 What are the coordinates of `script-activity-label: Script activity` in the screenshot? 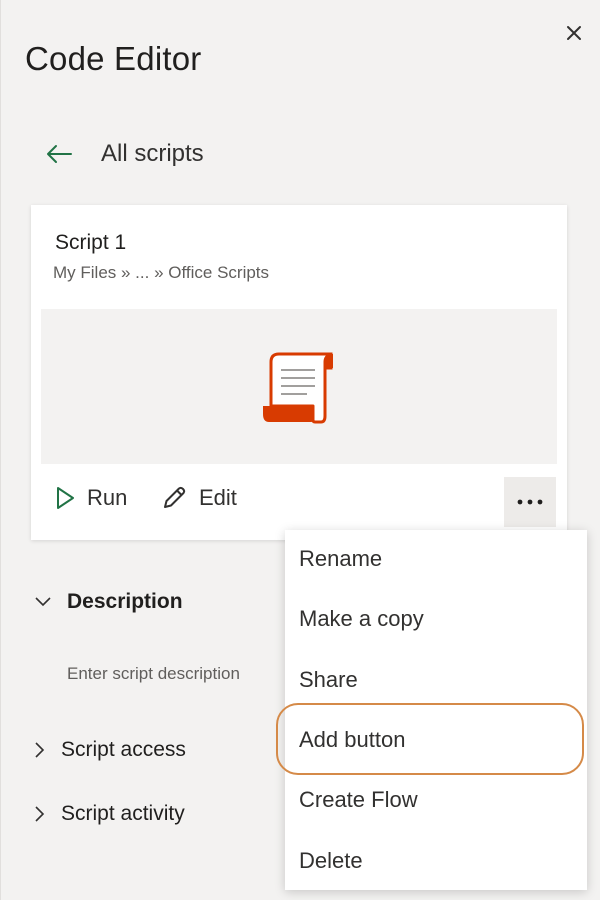 It's located at (123, 813).